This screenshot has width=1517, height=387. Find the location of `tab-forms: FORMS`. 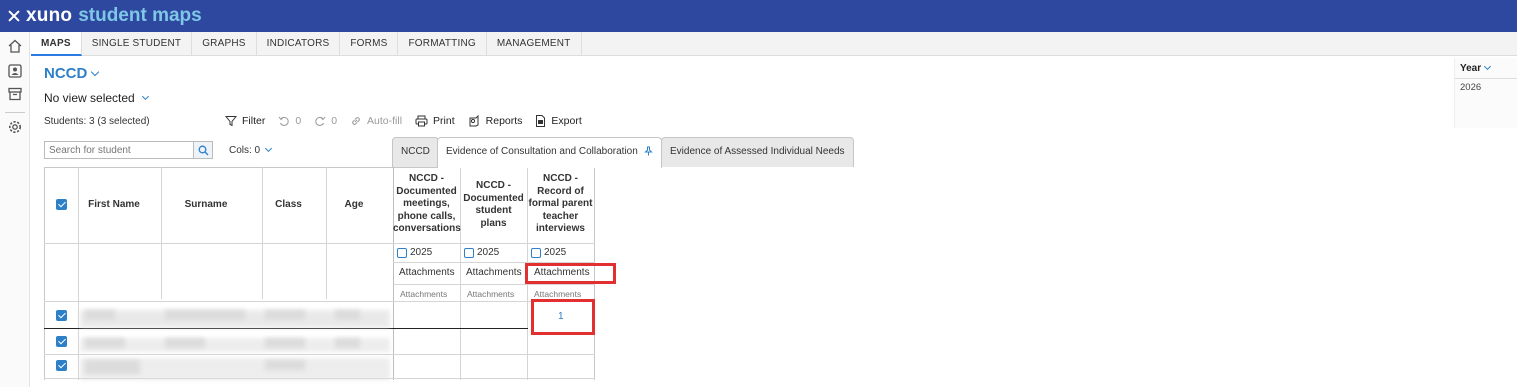

tab-forms: FORMS is located at coordinates (369, 44).